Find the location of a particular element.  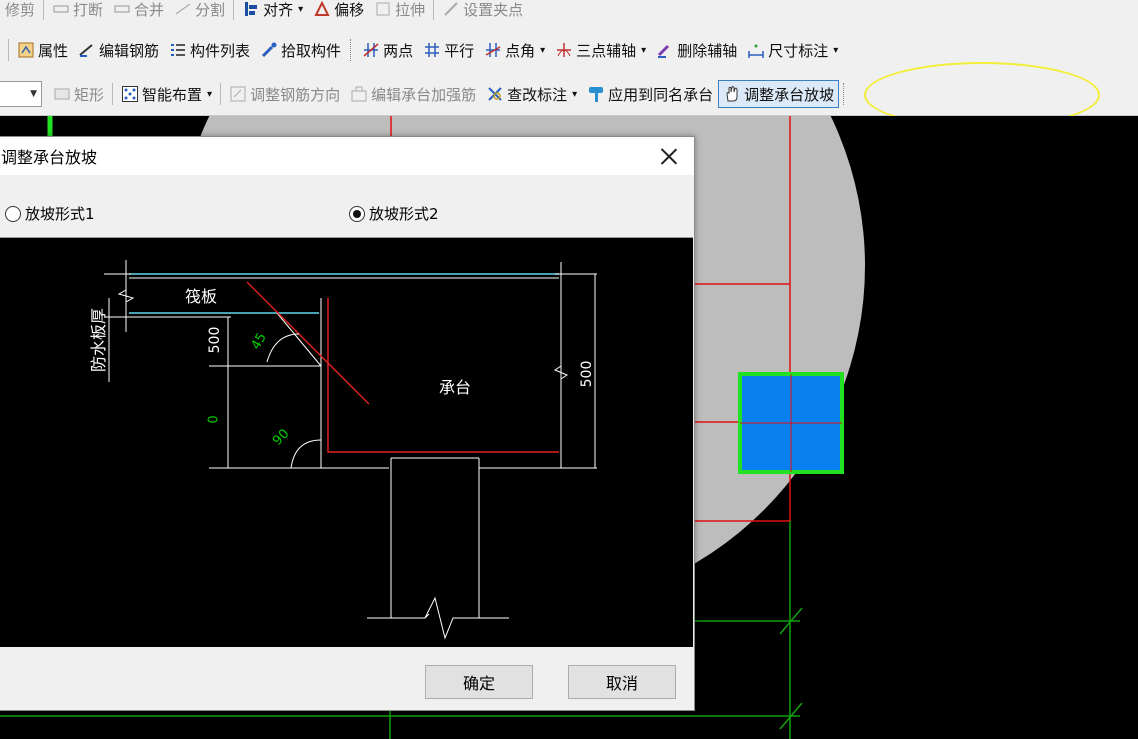

edit-rebar-button: 编辑钢筋 is located at coordinates (118, 50).